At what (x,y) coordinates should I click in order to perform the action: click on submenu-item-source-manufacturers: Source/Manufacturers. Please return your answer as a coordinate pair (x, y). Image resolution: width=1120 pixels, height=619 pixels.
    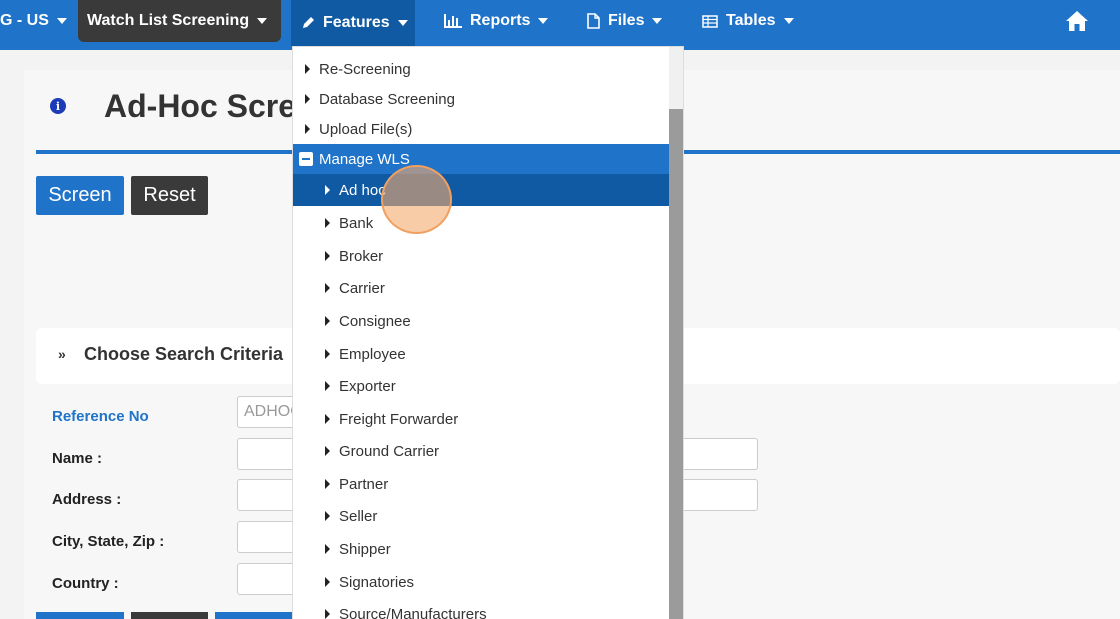
    Looking at the image, I should click on (481, 608).